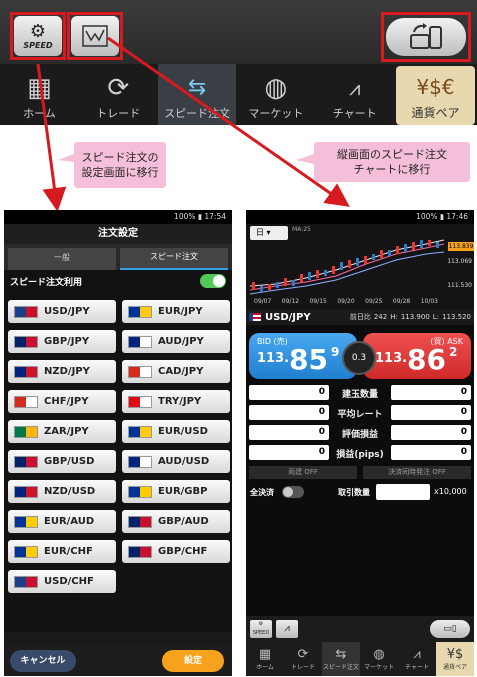  Describe the element at coordinates (403, 492) in the screenshot. I see `qty-input` at that location.